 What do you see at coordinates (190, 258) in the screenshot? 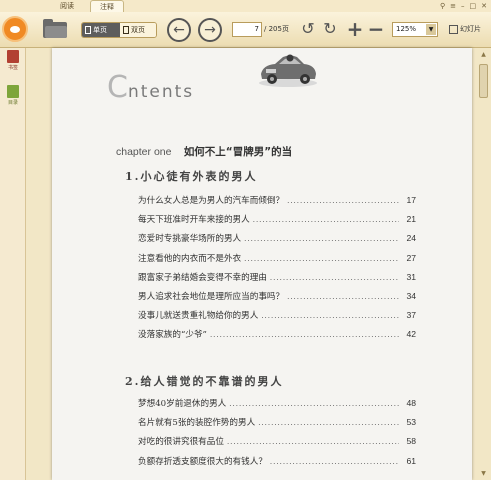
I see `toc-entry-title: 注意看他的内衣而不是外衣` at bounding box center [190, 258].